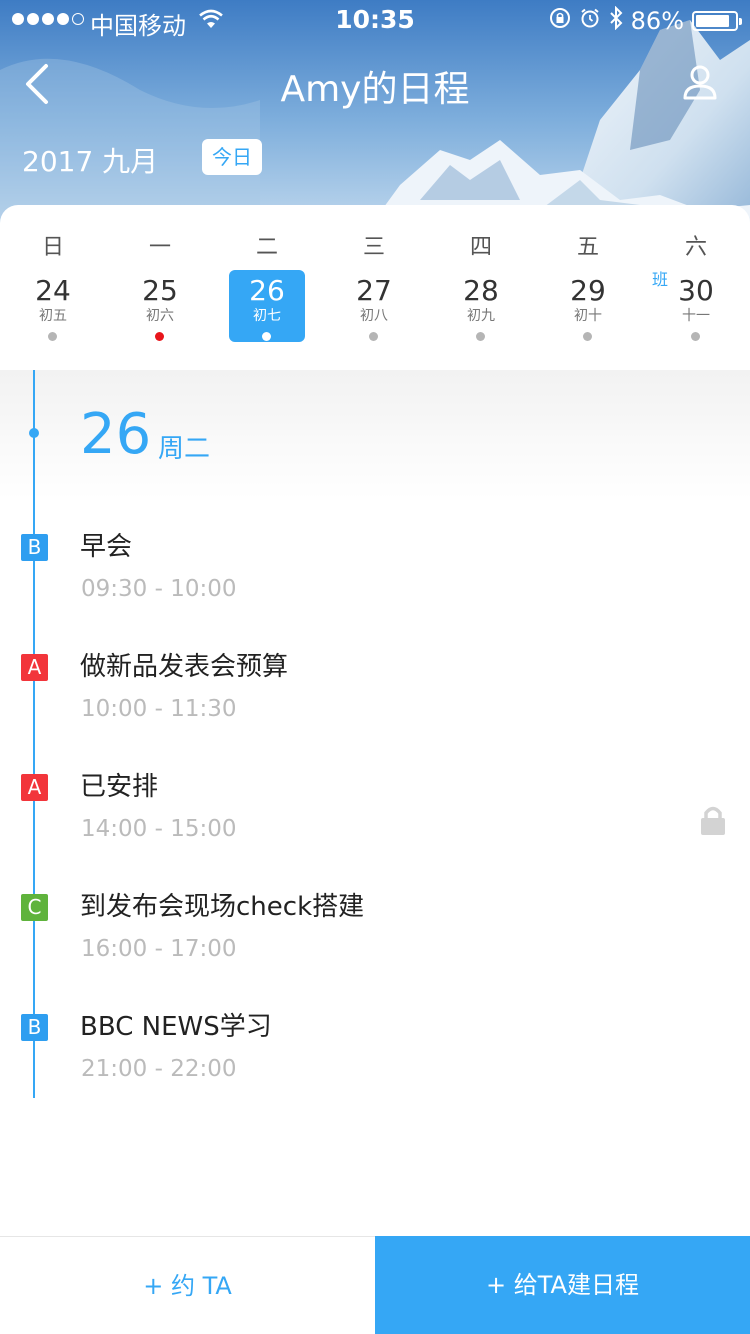  Describe the element at coordinates (34, 907) in the screenshot. I see `priority-tag: C` at that location.